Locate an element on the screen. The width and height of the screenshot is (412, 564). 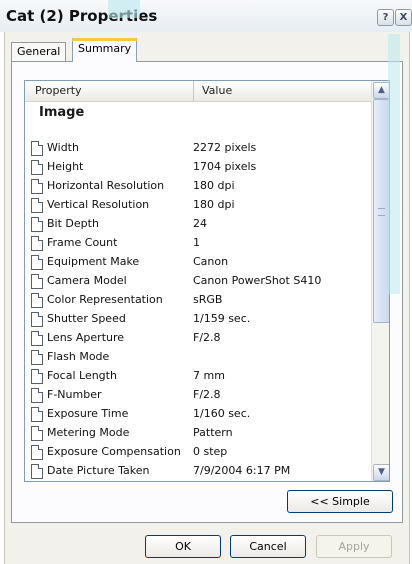
property-row: Frame Count 1 is located at coordinates (198, 243).